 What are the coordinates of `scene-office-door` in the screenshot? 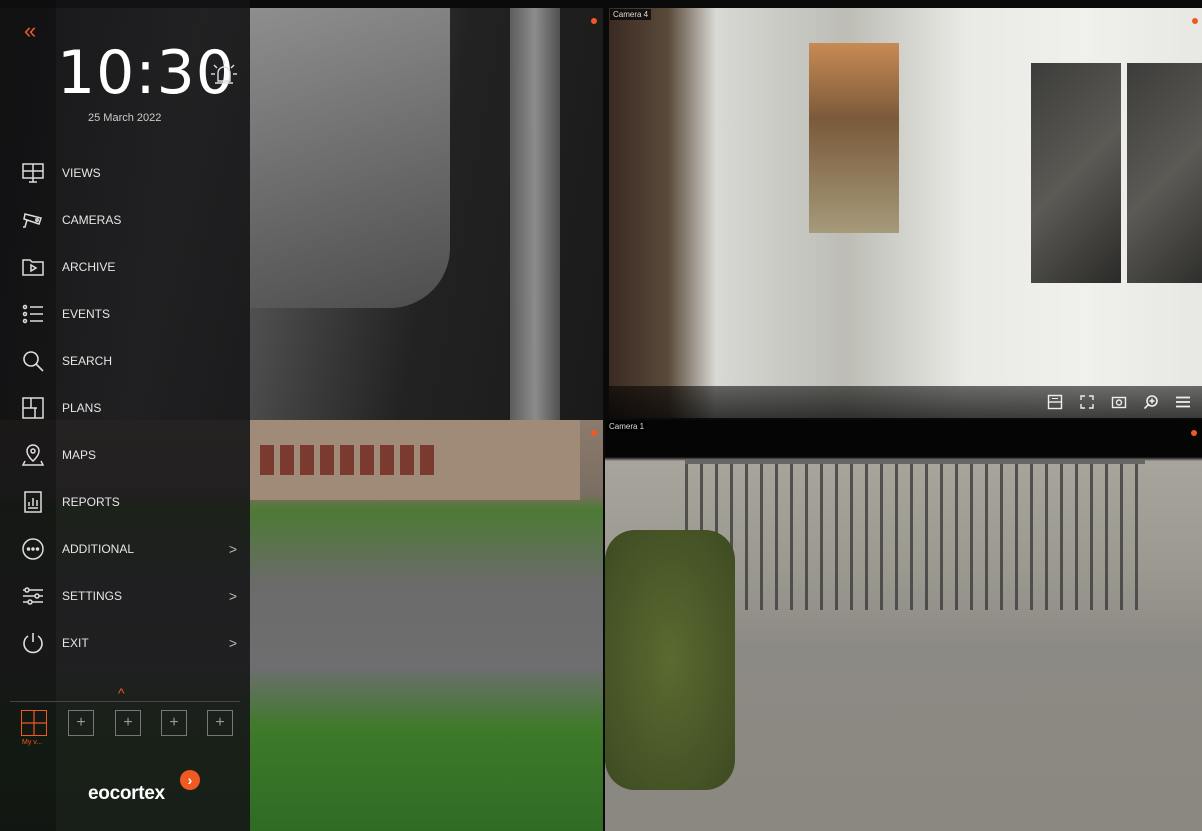 It's located at (854, 138).